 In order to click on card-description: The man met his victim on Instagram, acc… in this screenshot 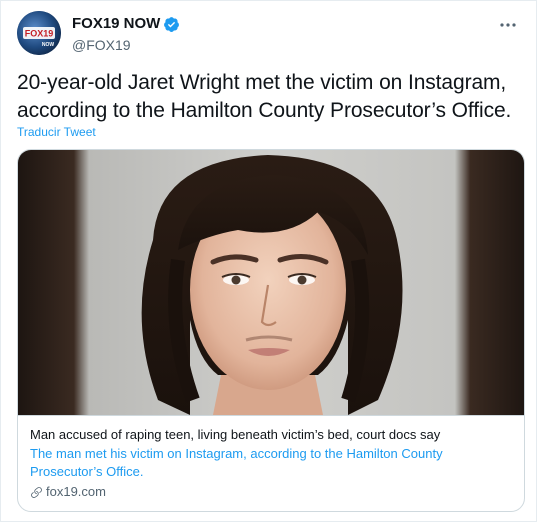, I will do `click(271, 463)`.